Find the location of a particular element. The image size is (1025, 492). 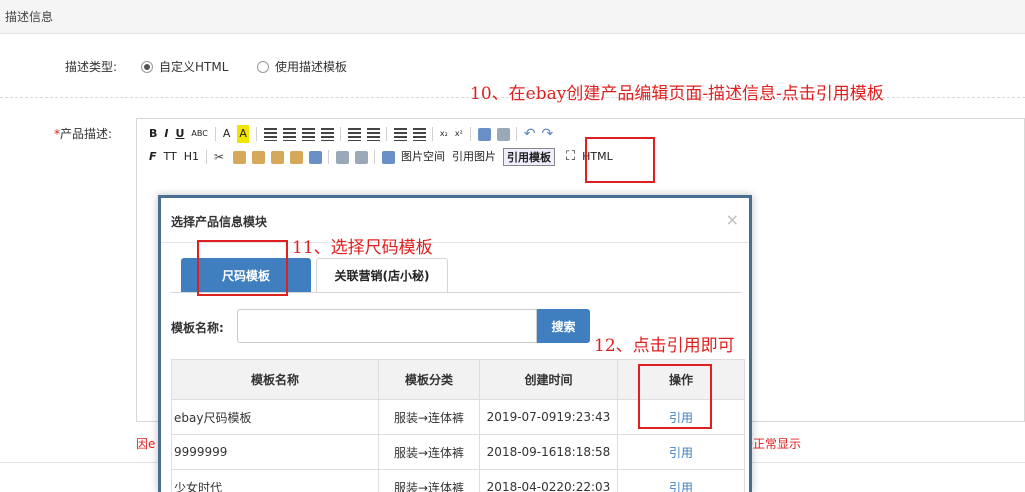

radio-use-template: 使用描述模板 is located at coordinates (302, 66).